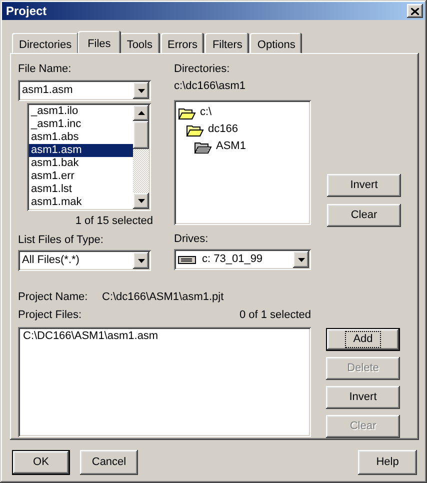 The height and width of the screenshot is (483, 427). I want to click on scrollbar, so click(141, 157).